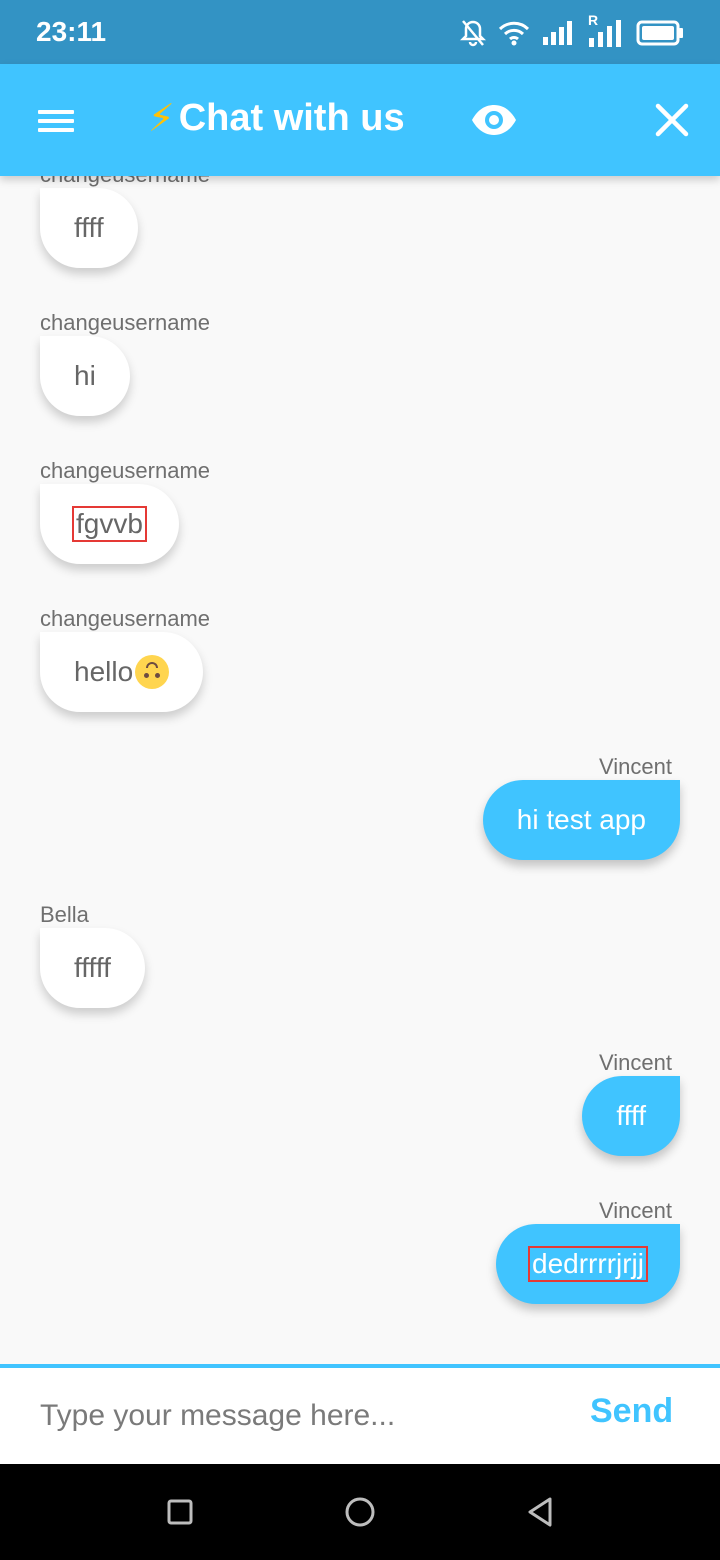  Describe the element at coordinates (152, 672) in the screenshot. I see `upside-down-face-icon` at that location.